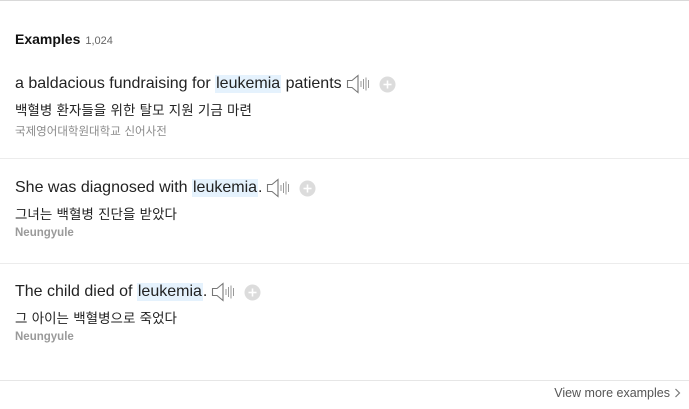 The width and height of the screenshot is (689, 409). I want to click on view-more-label: View more examples, so click(612, 393).